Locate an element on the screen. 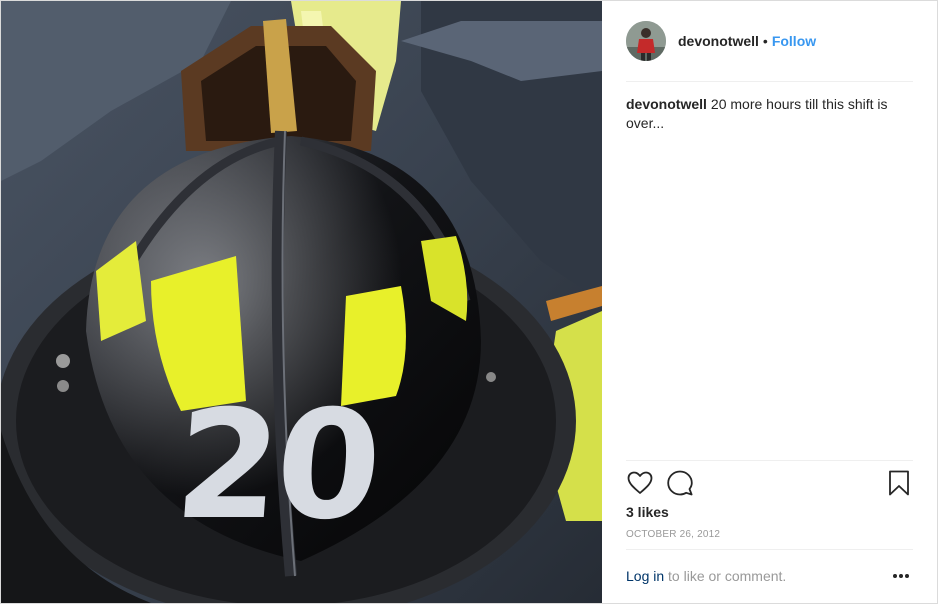  more-options-button is located at coordinates (901, 576).